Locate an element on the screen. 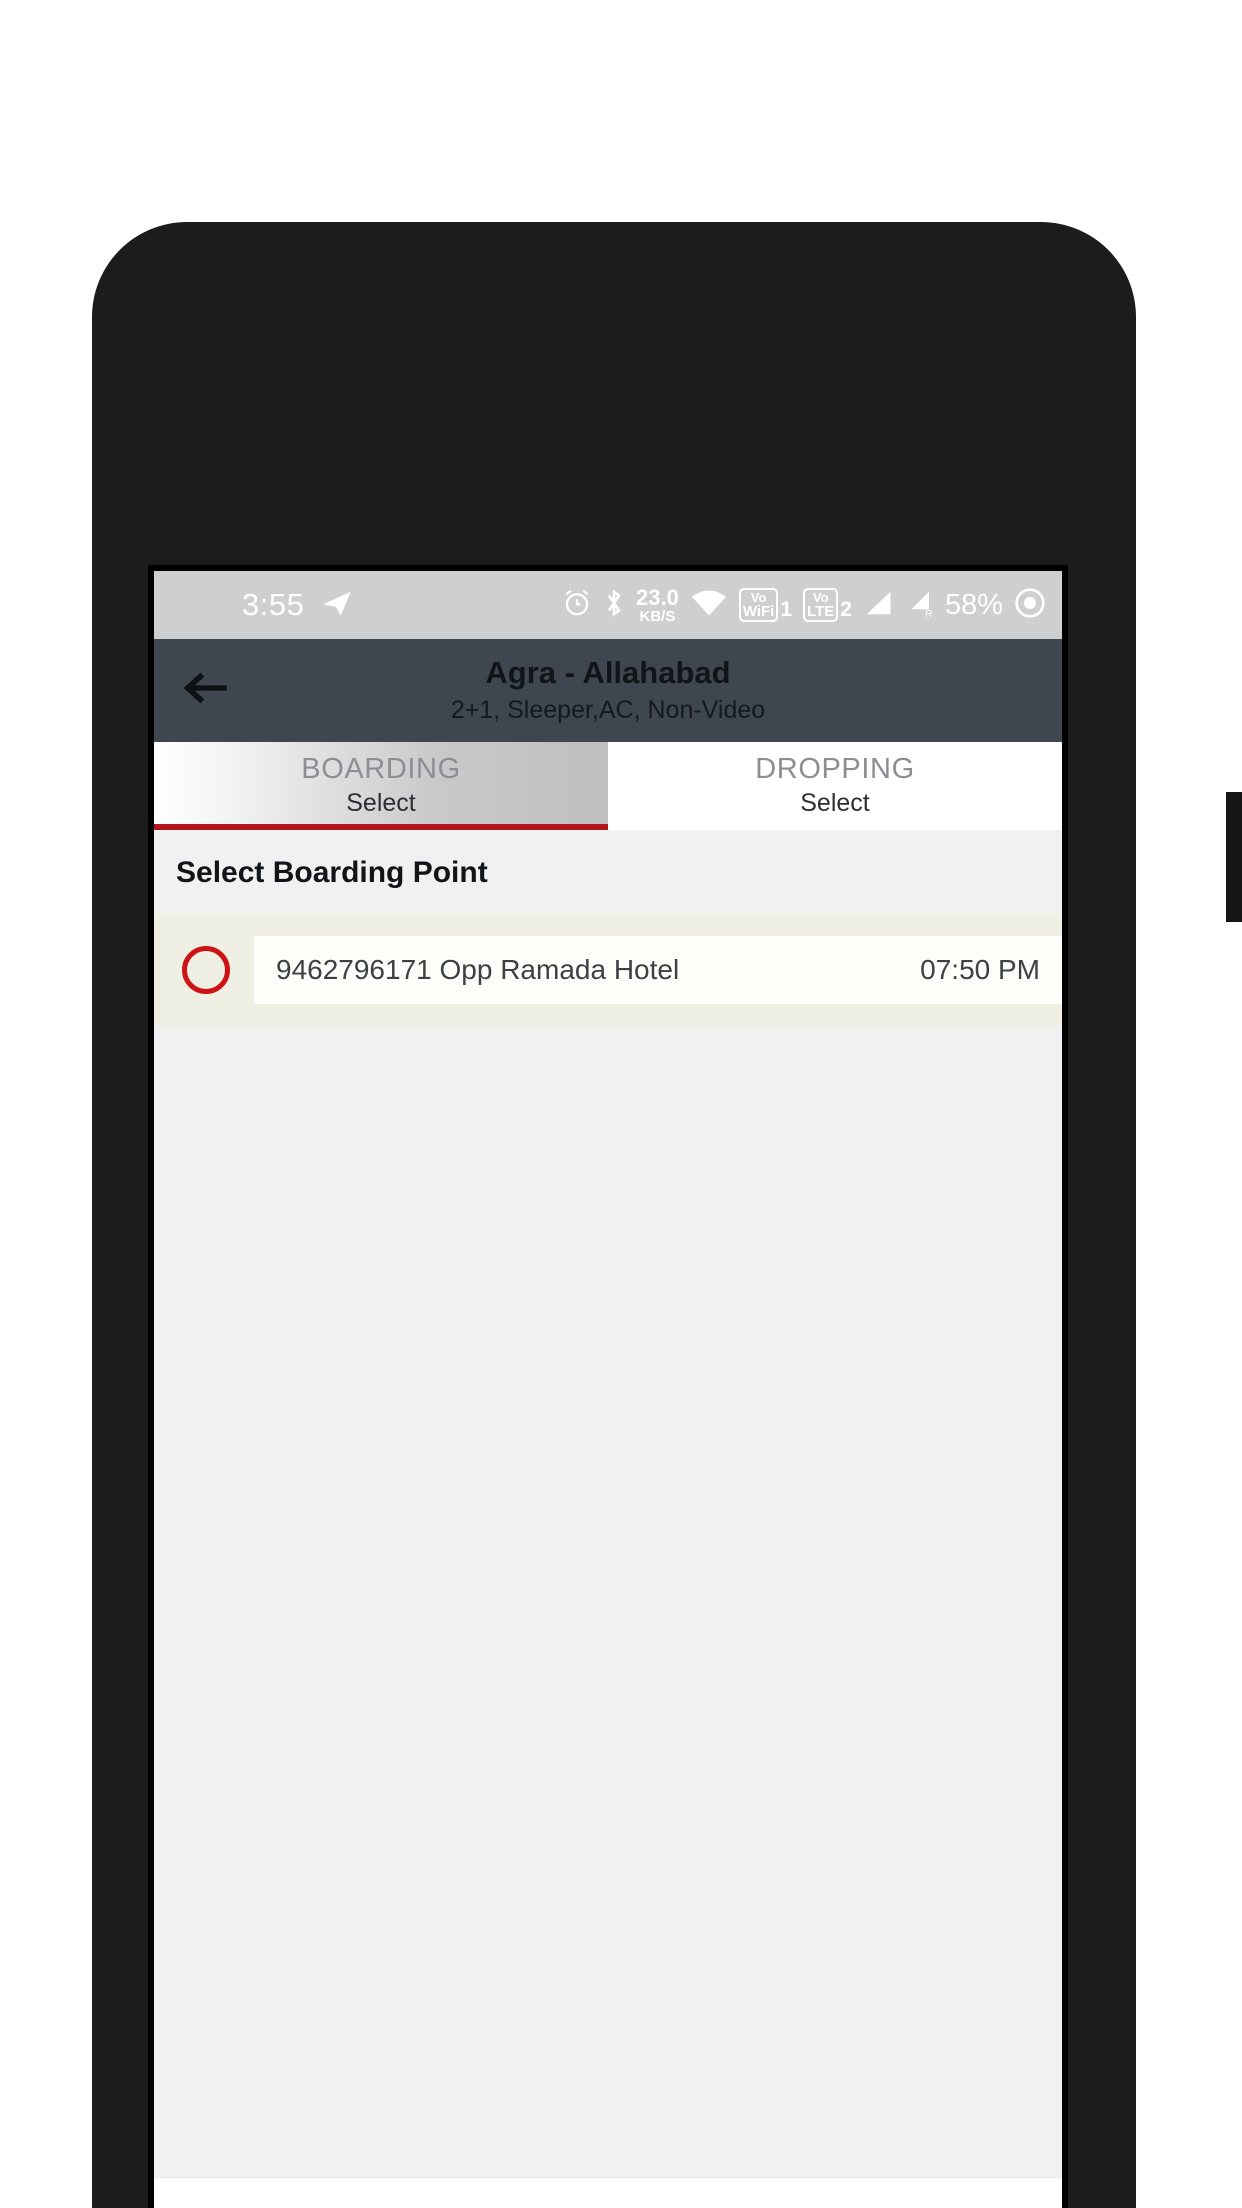 Image resolution: width=1242 pixels, height=2208 pixels. telegram-icon is located at coordinates (337, 605).